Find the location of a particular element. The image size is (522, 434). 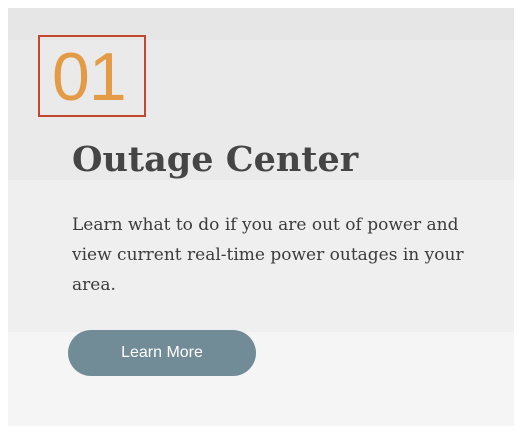

card-title: Outage Center is located at coordinates (215, 159).